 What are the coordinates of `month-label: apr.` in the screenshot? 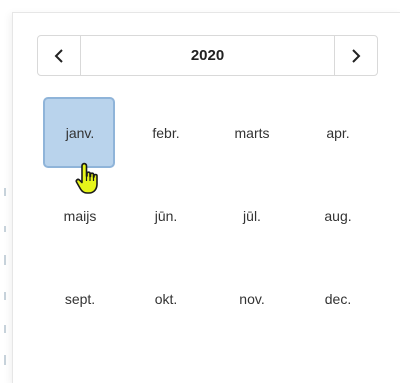 It's located at (338, 133).